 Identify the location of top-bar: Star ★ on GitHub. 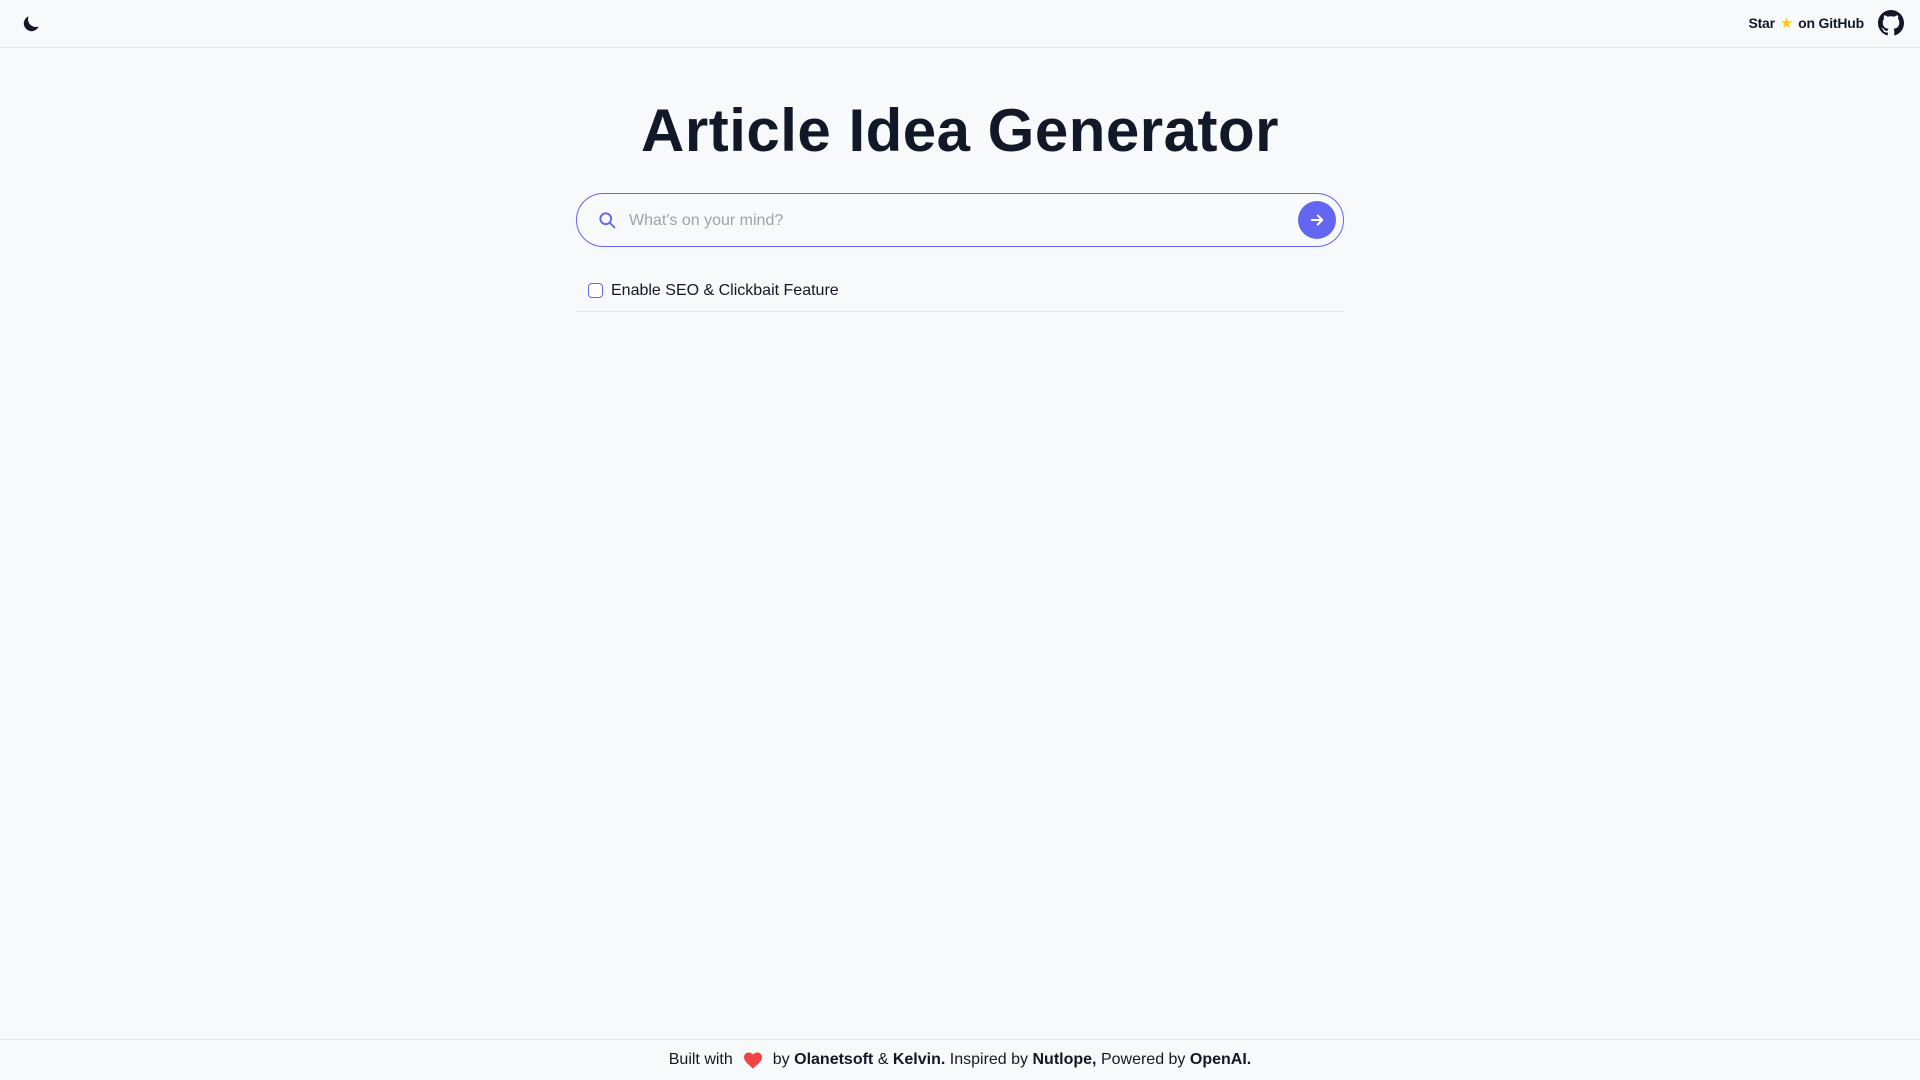
(960, 24).